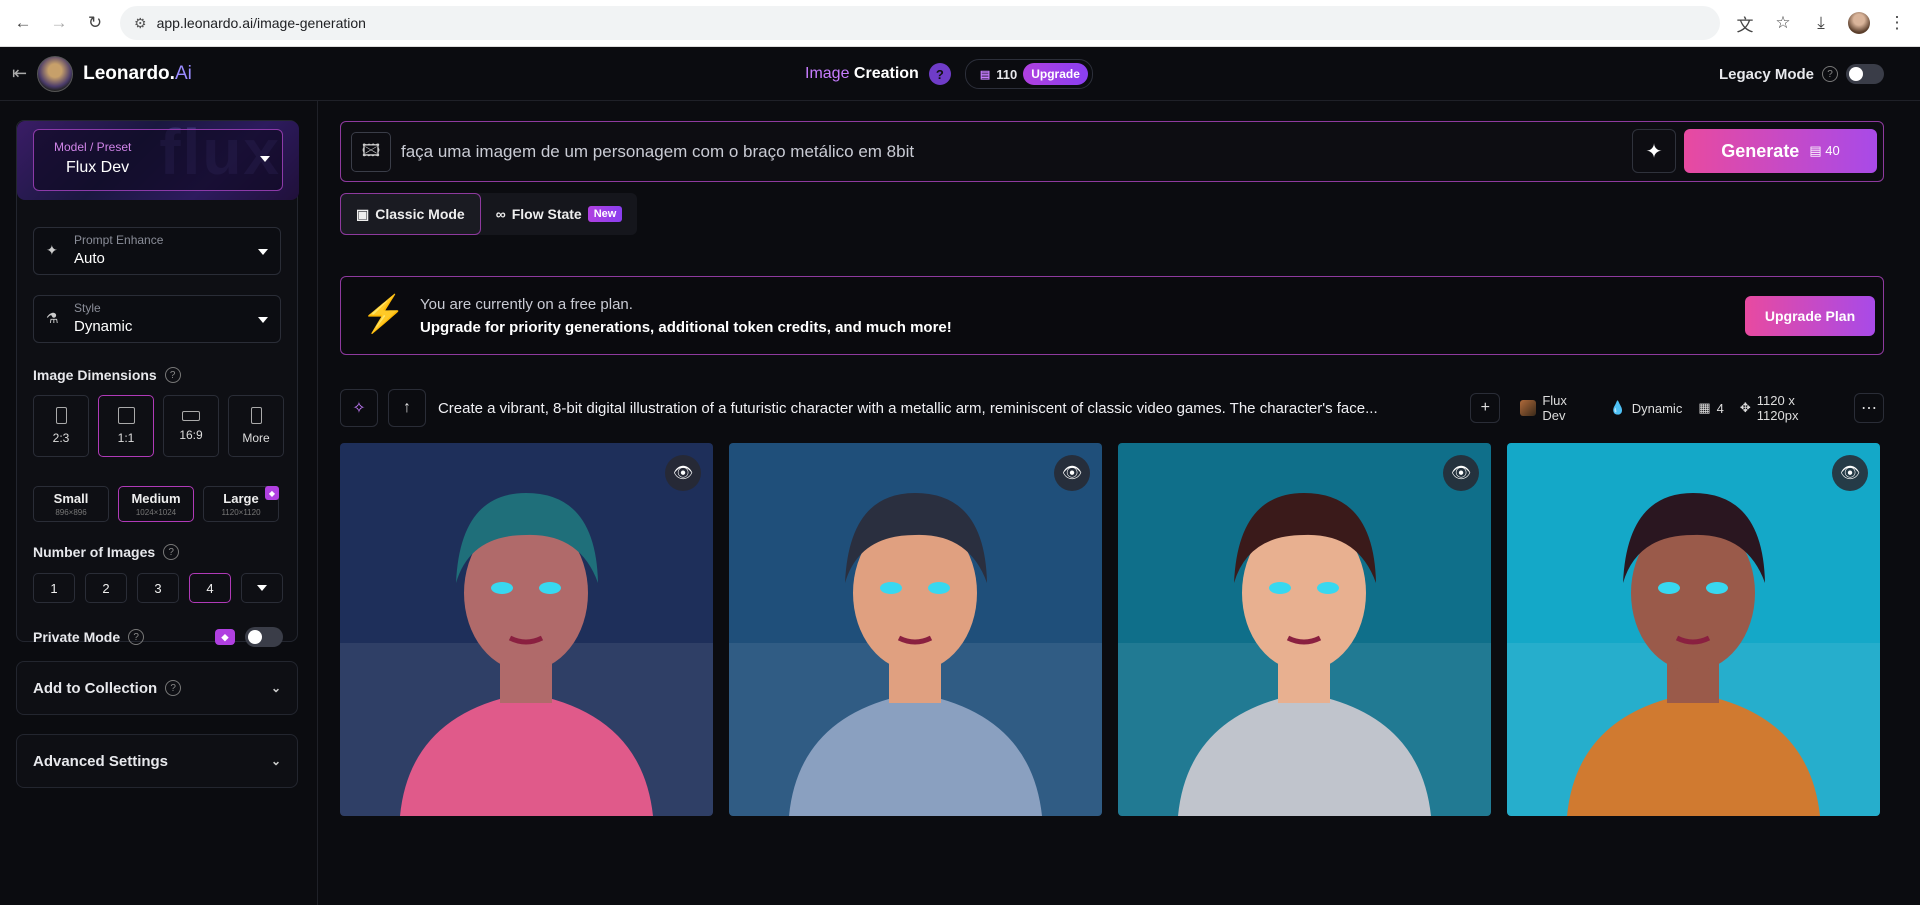 The width and height of the screenshot is (1920, 905). Describe the element at coordinates (1617, 407) in the screenshot. I see `drop-icon: 💧` at that location.